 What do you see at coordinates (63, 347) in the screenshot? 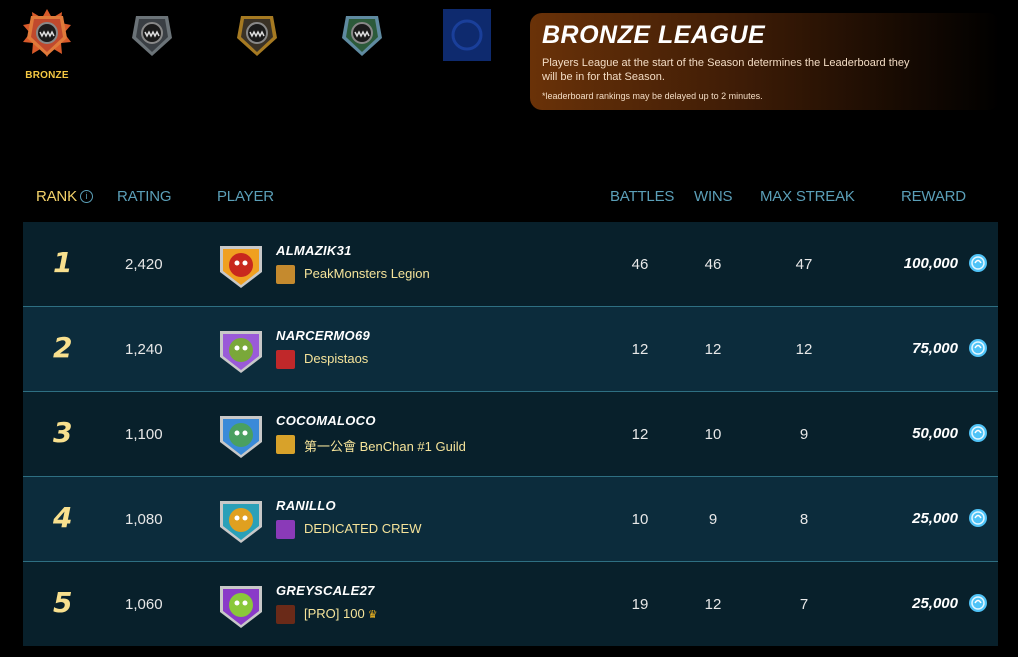
I see `rank-number: 2` at bounding box center [63, 347].